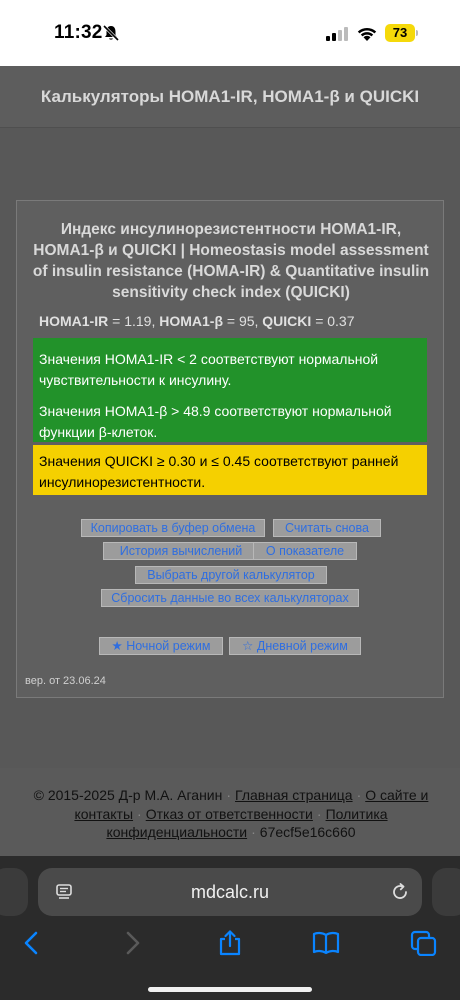 The height and width of the screenshot is (1000, 460). What do you see at coordinates (400, 33) in the screenshot?
I see `battery-indicator: 73` at bounding box center [400, 33].